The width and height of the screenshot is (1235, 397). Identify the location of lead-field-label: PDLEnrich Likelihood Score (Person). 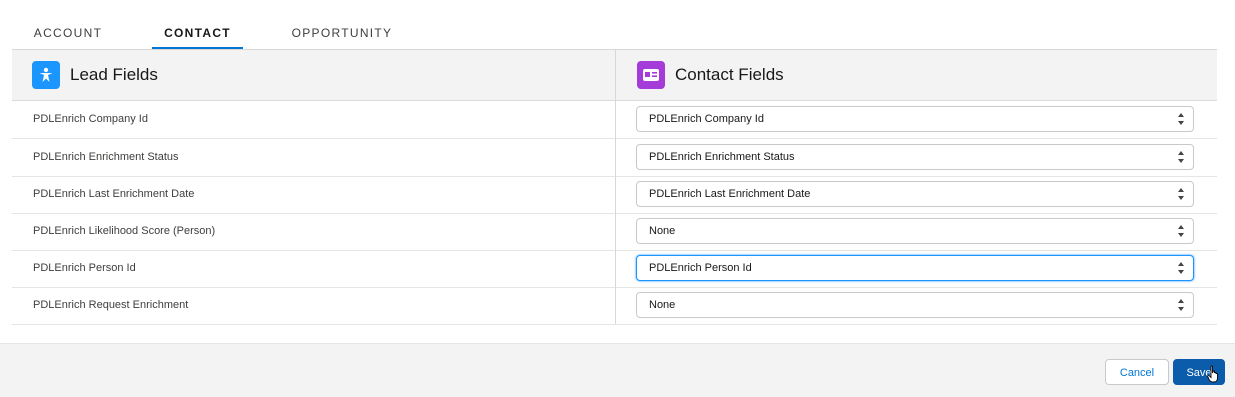
(124, 231).